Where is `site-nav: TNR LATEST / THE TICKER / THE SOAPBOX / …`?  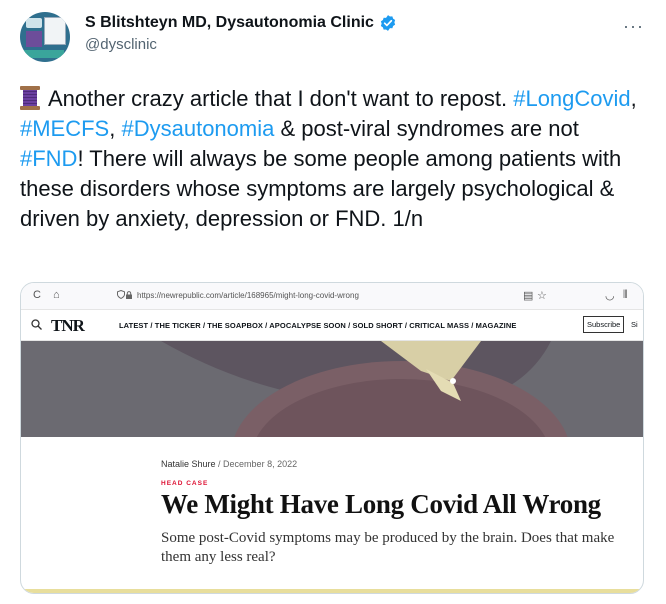
site-nav: TNR LATEST / THE TICKER / THE SOAPBOX / … is located at coordinates (332, 325).